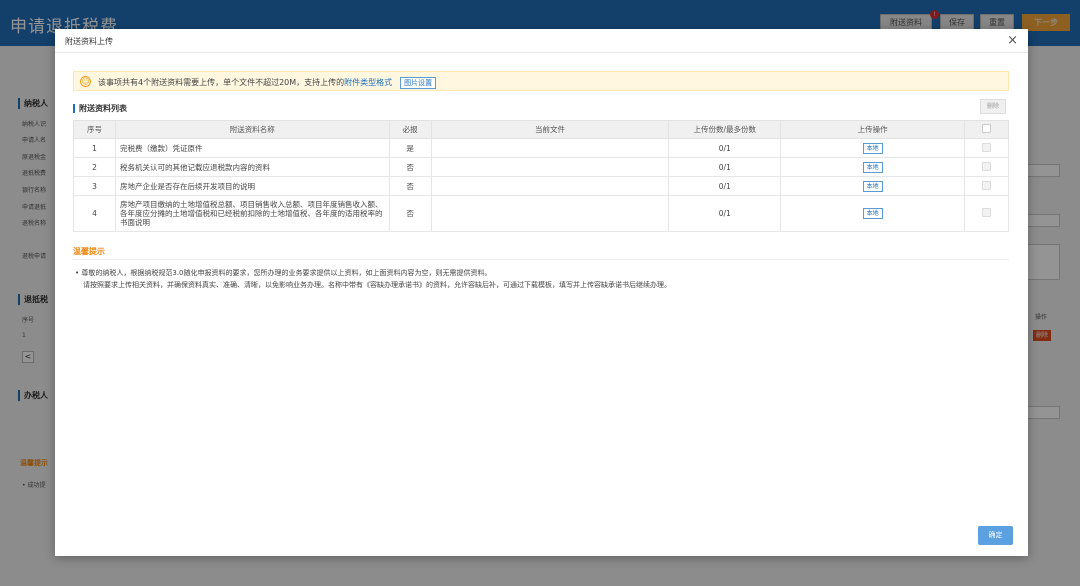 The width and height of the screenshot is (1080, 586). I want to click on col-select-all, so click(986, 129).